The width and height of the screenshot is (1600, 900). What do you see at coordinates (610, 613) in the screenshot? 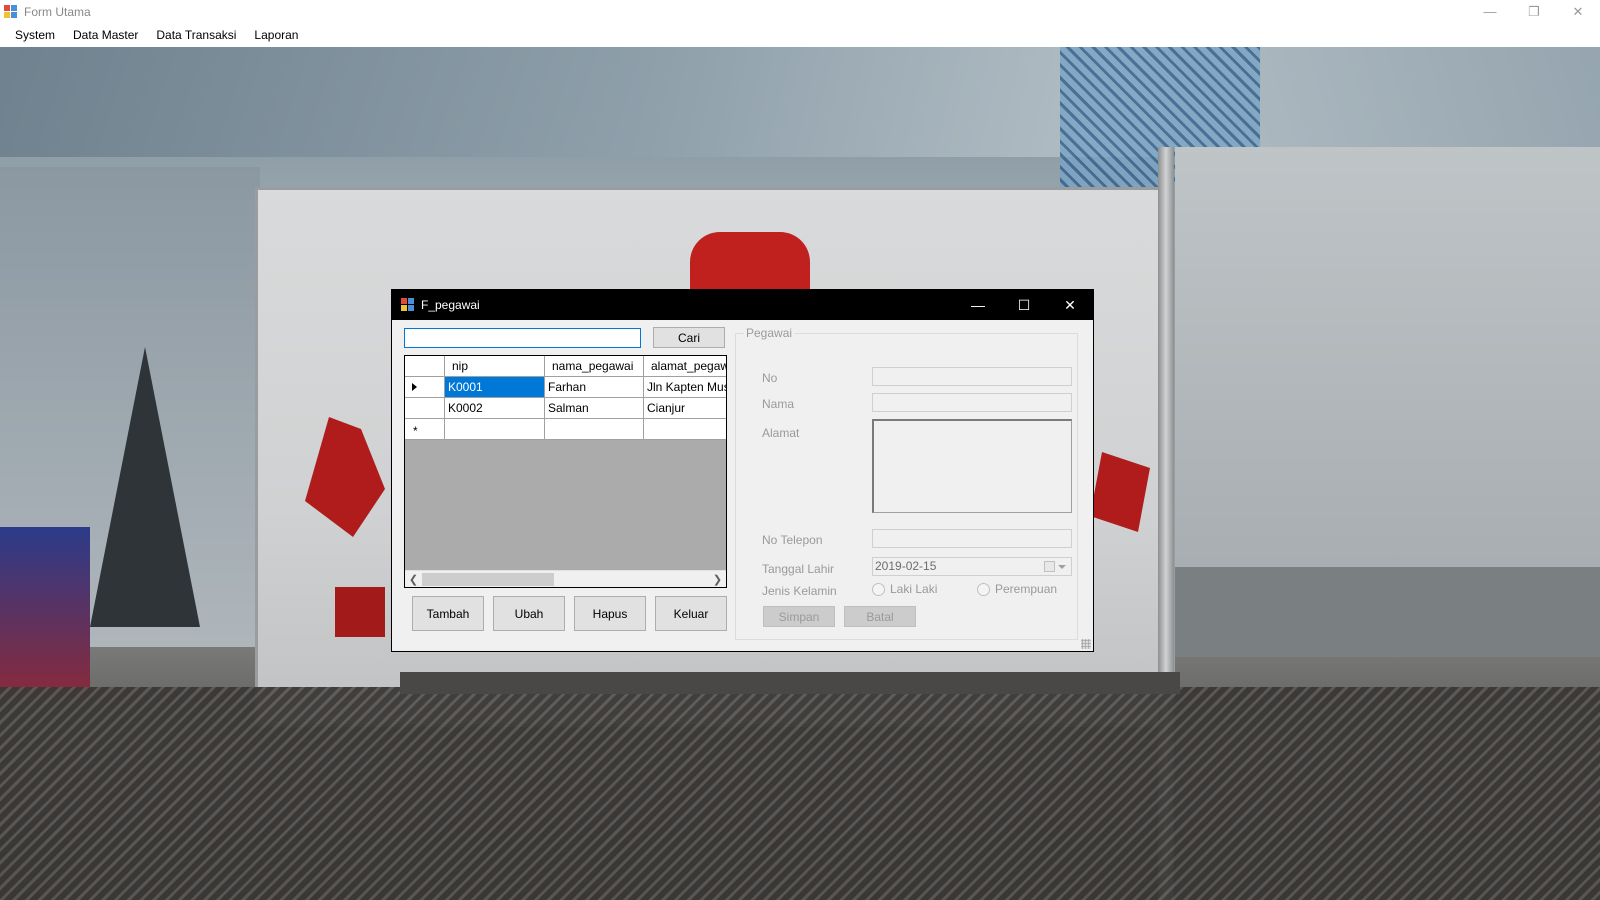
I see `hapus-button: Hapus` at bounding box center [610, 613].